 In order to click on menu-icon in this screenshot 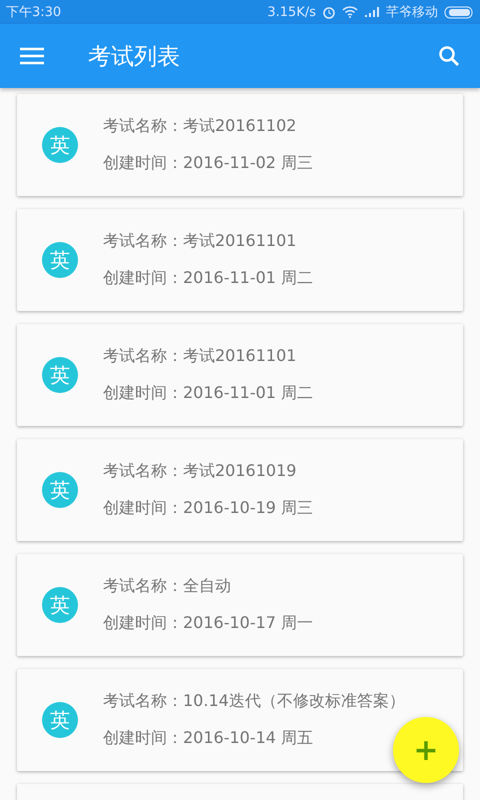, I will do `click(32, 56)`.